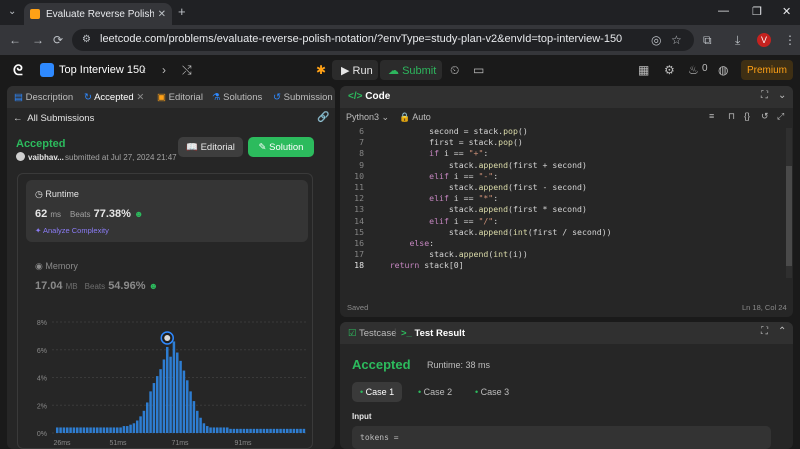 This screenshot has width=800, height=449. I want to click on next-problem-icon: ›, so click(164, 70).